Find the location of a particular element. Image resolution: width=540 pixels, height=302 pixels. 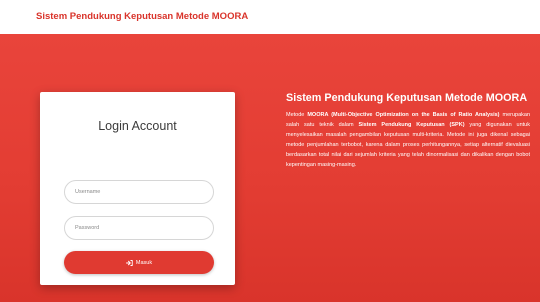

login-button-label: Masuk is located at coordinates (144, 262).